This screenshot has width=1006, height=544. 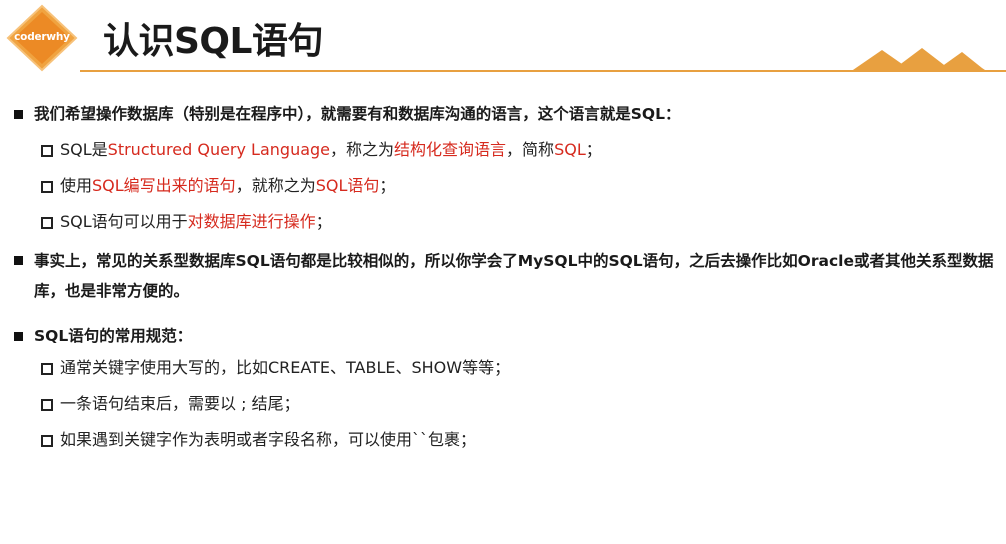 What do you see at coordinates (213, 41) in the screenshot?
I see `page-title: 认识SQL语句` at bounding box center [213, 41].